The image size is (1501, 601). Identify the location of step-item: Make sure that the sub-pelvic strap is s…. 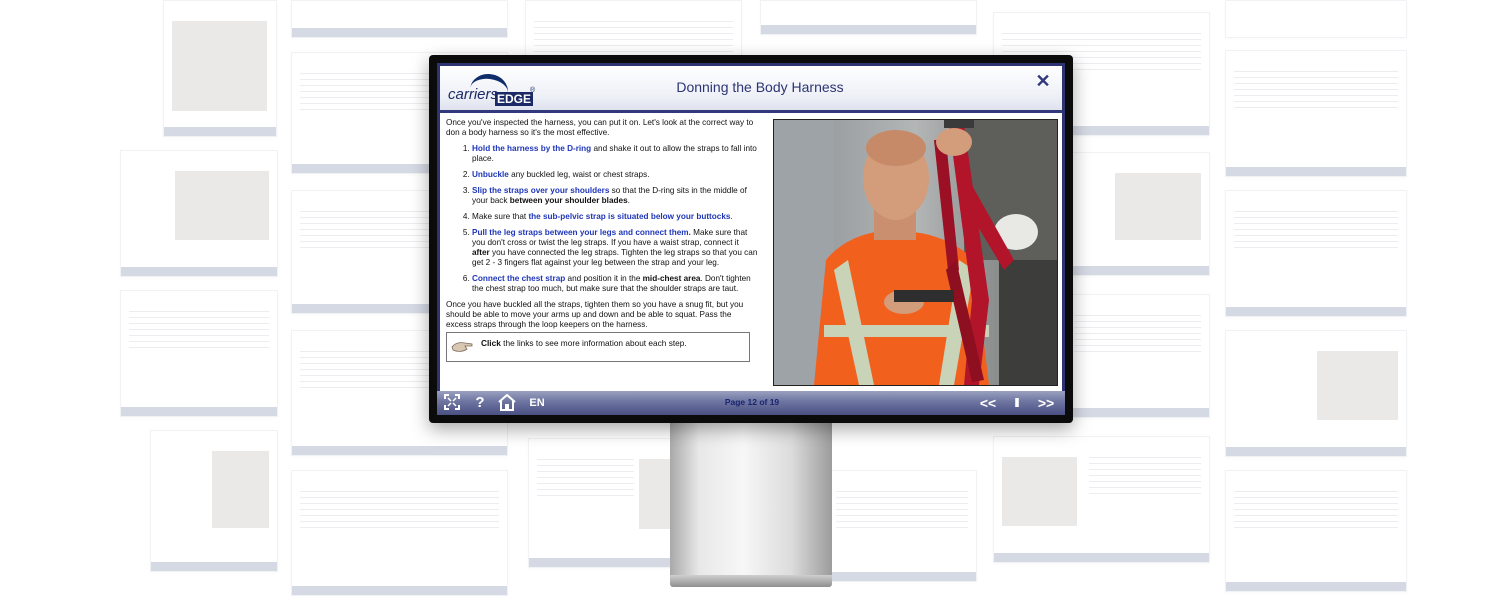
(615, 217).